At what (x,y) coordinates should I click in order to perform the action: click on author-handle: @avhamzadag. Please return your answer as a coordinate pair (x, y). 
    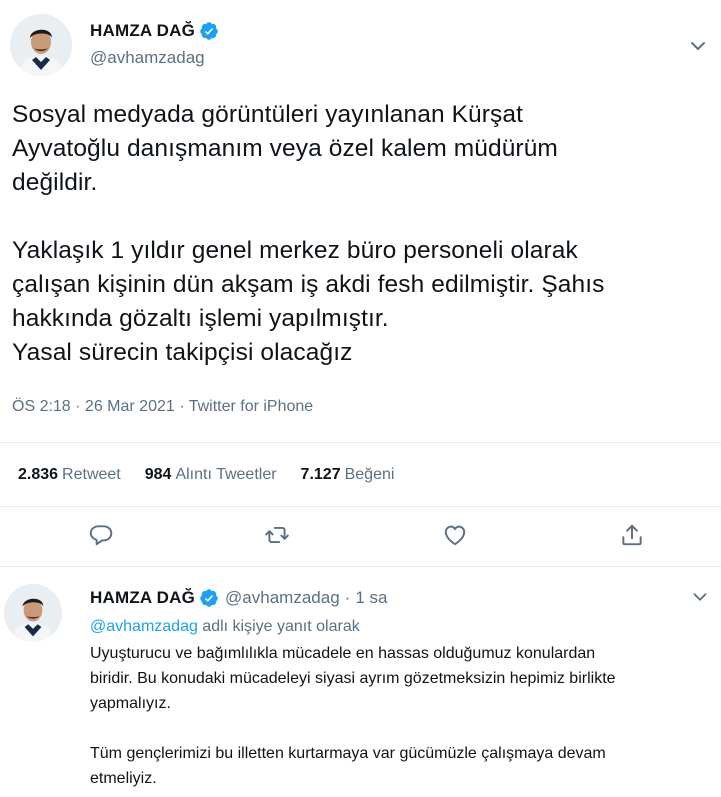
    Looking at the image, I should click on (154, 58).